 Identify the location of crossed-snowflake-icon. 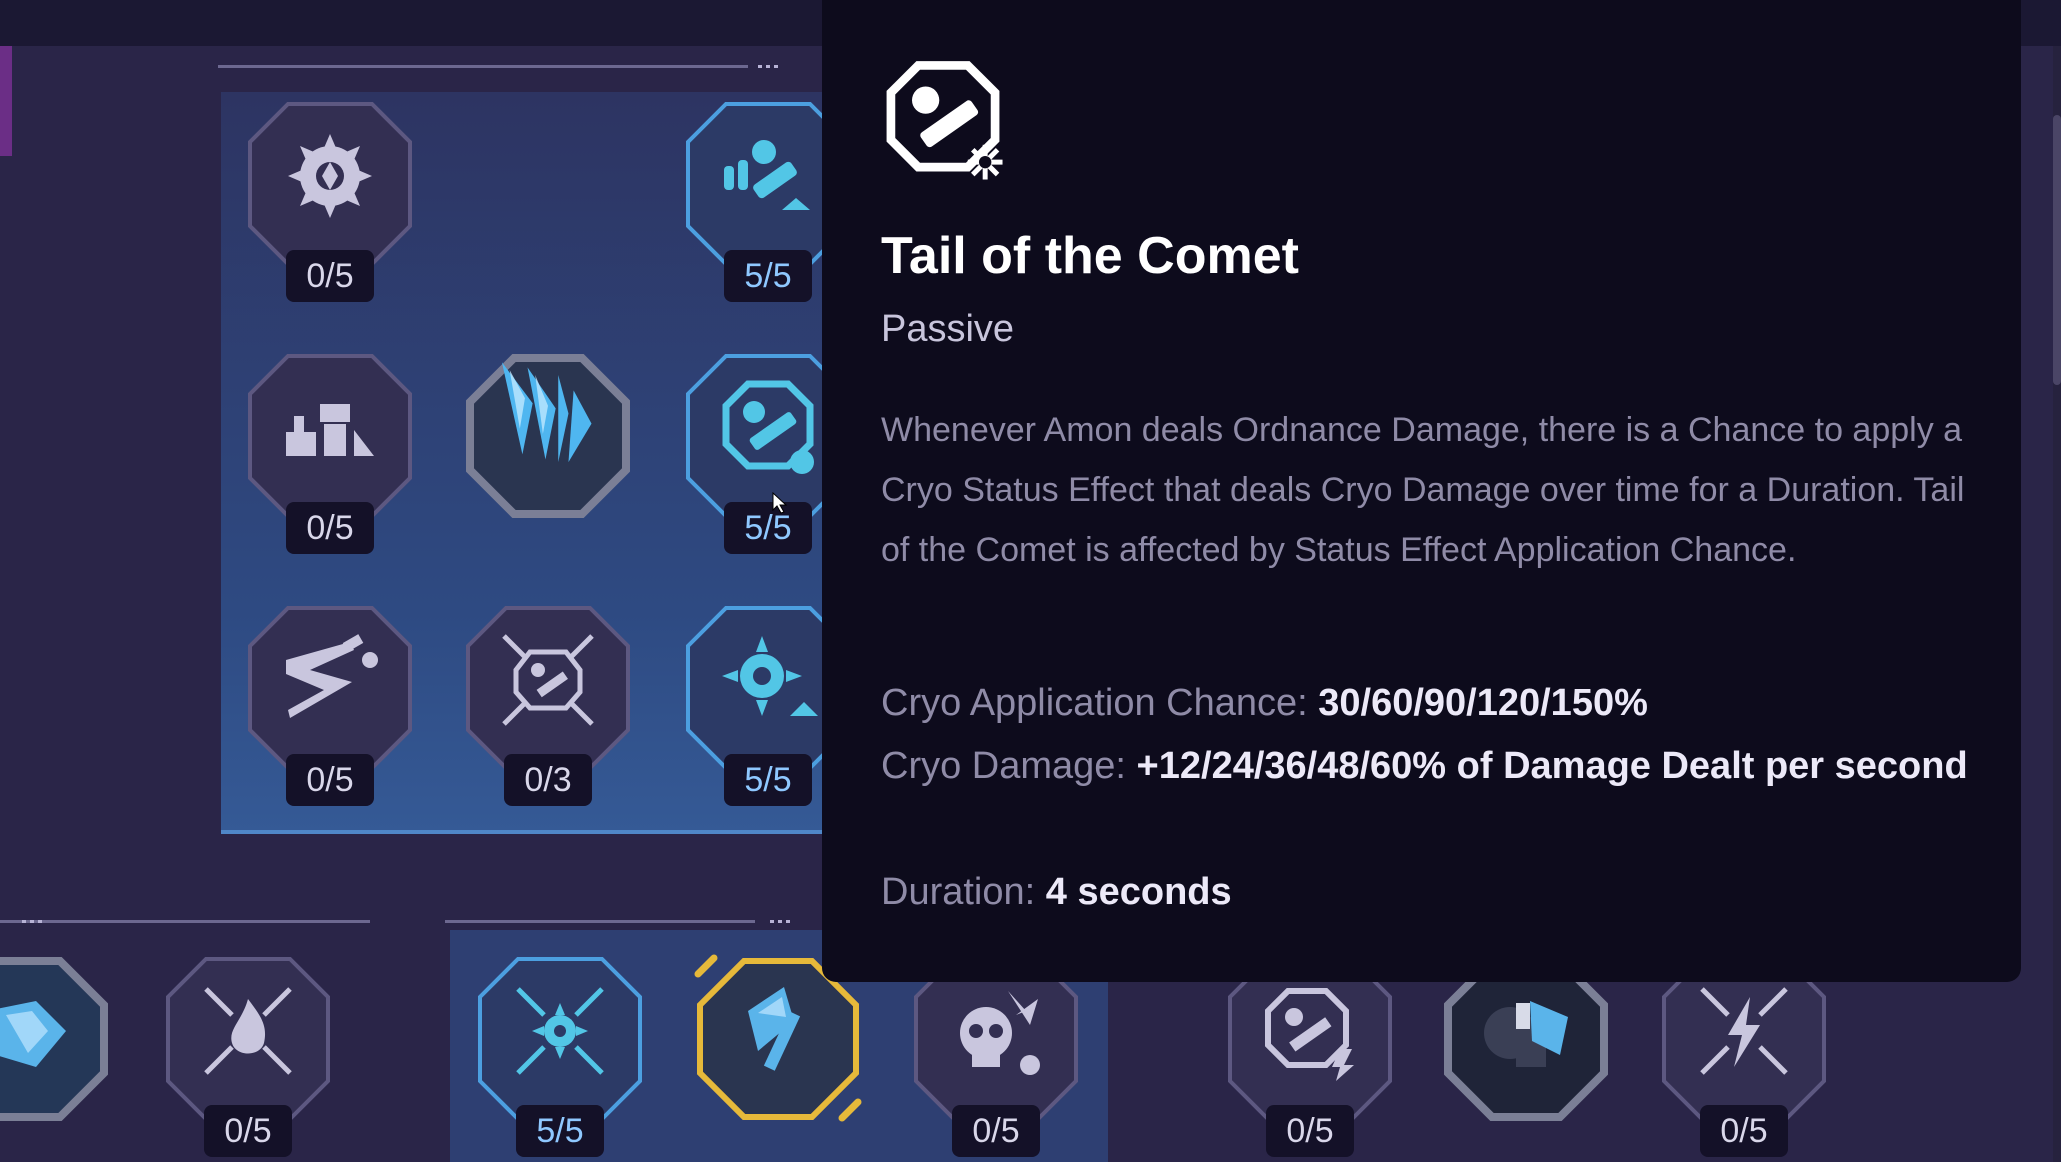
(560, 1031).